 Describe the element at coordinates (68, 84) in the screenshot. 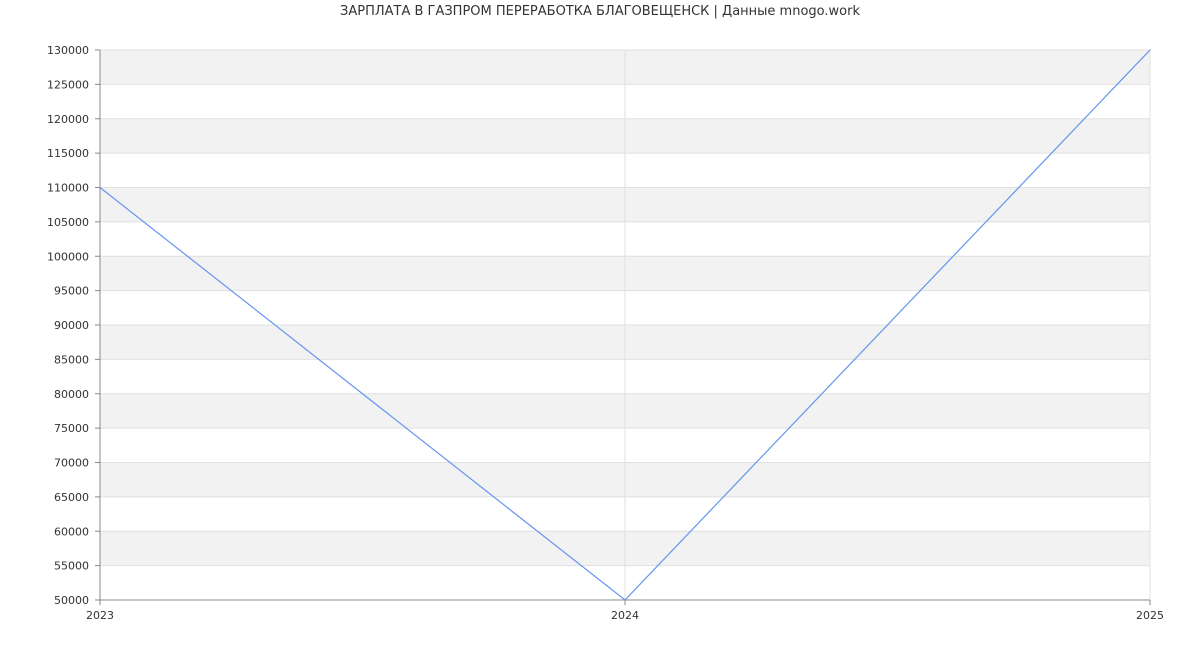

I see `y-tick-label: 125000` at that location.